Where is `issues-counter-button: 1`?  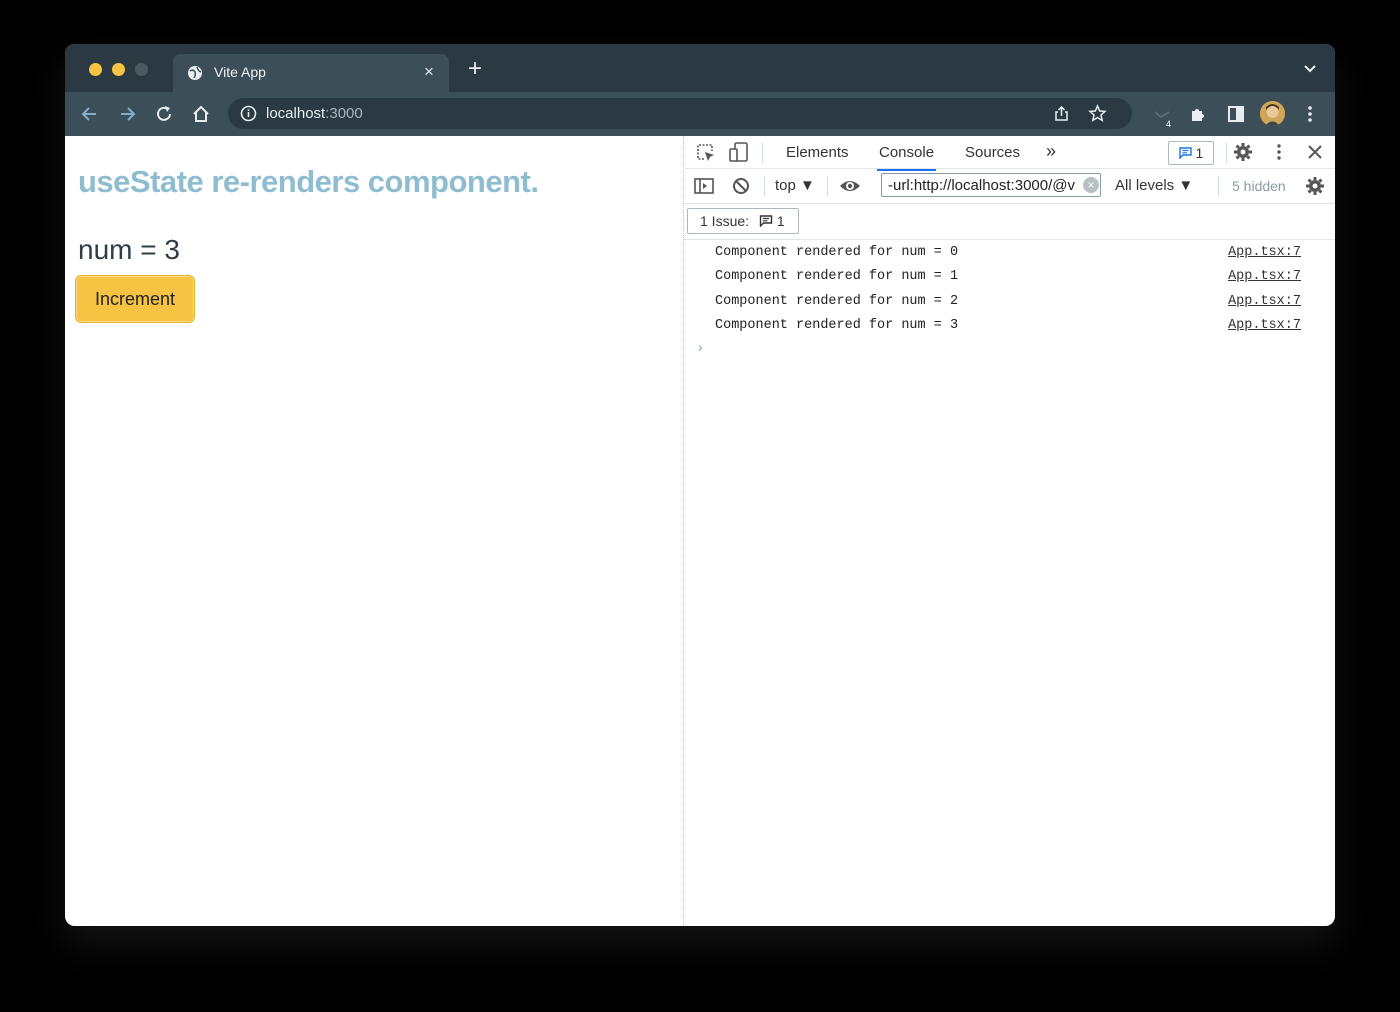 issues-counter-button: 1 is located at coordinates (1191, 153).